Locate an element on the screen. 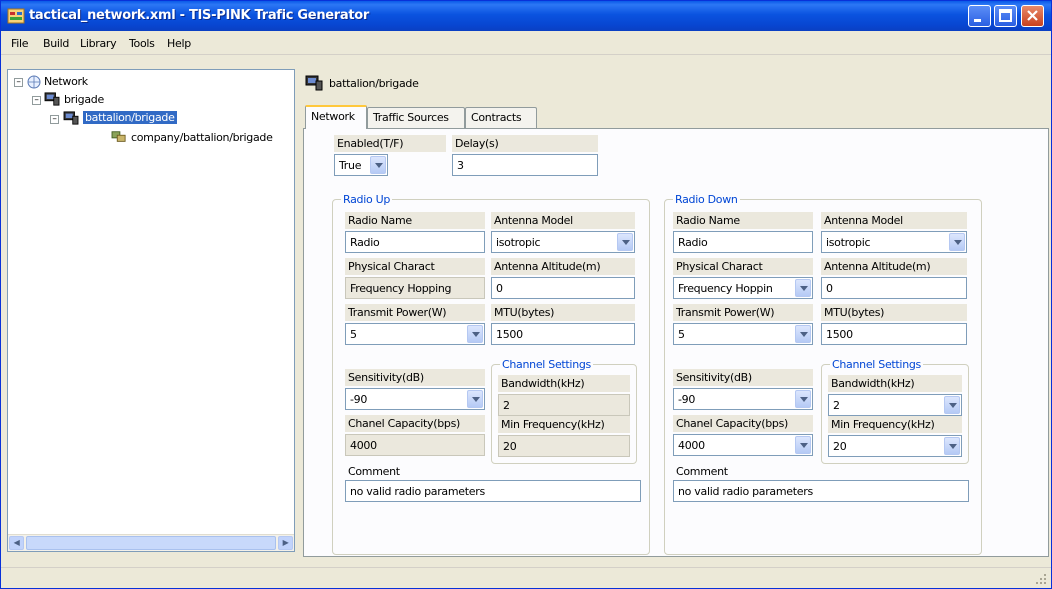 The image size is (1052, 589). tree-horizontal-scrollbar: ◀ ▶ is located at coordinates (151, 542).